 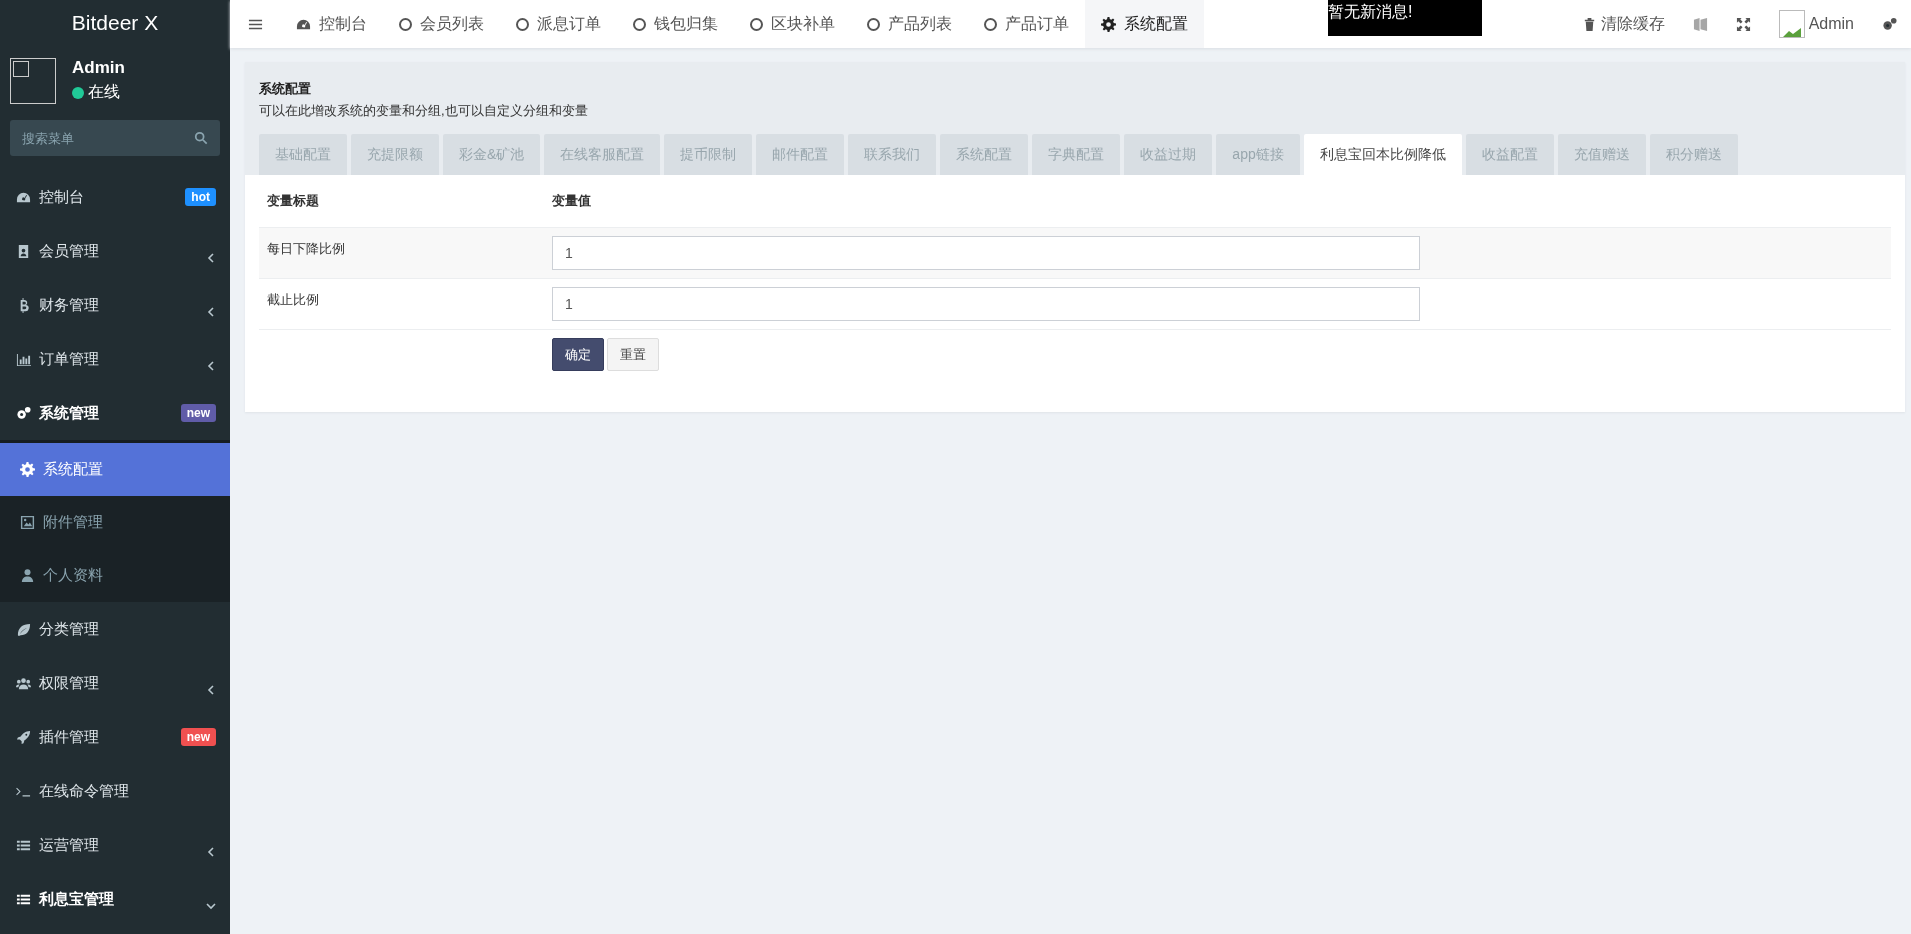 I want to click on sidebar-subitem: 个人资料, so click(x=115, y=575).